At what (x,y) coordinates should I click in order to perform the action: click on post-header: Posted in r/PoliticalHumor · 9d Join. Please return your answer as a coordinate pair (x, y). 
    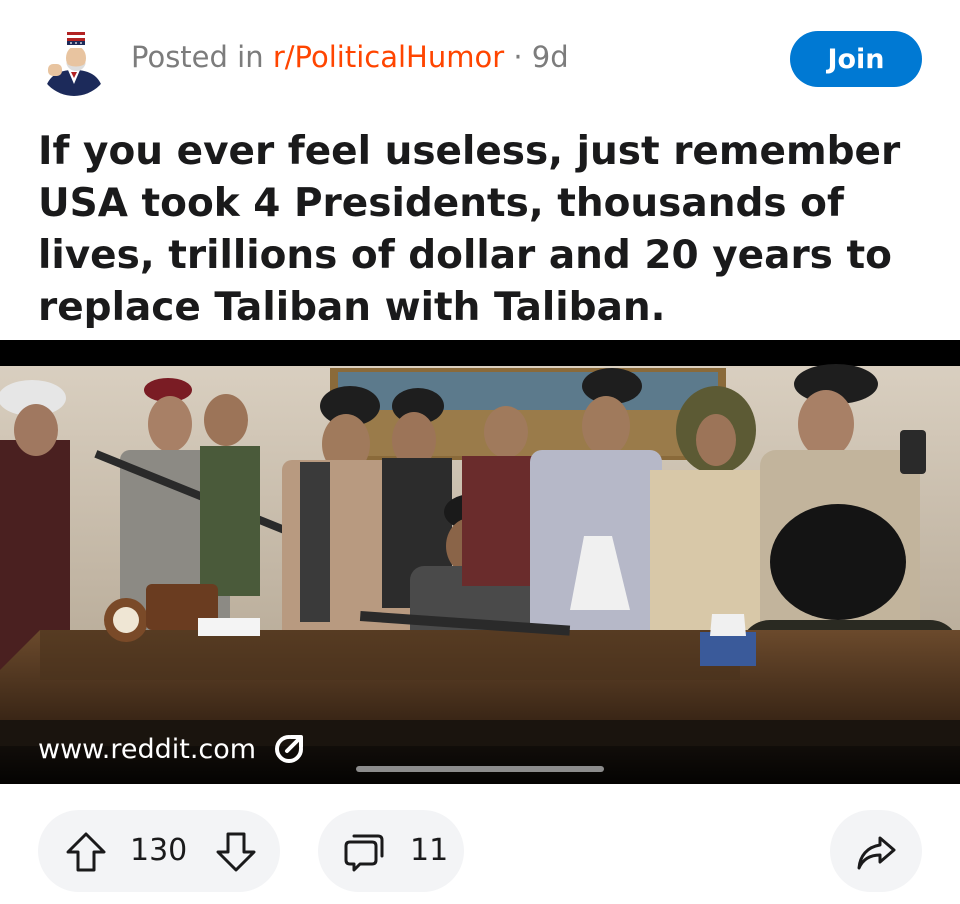
    Looking at the image, I should click on (480, 62).